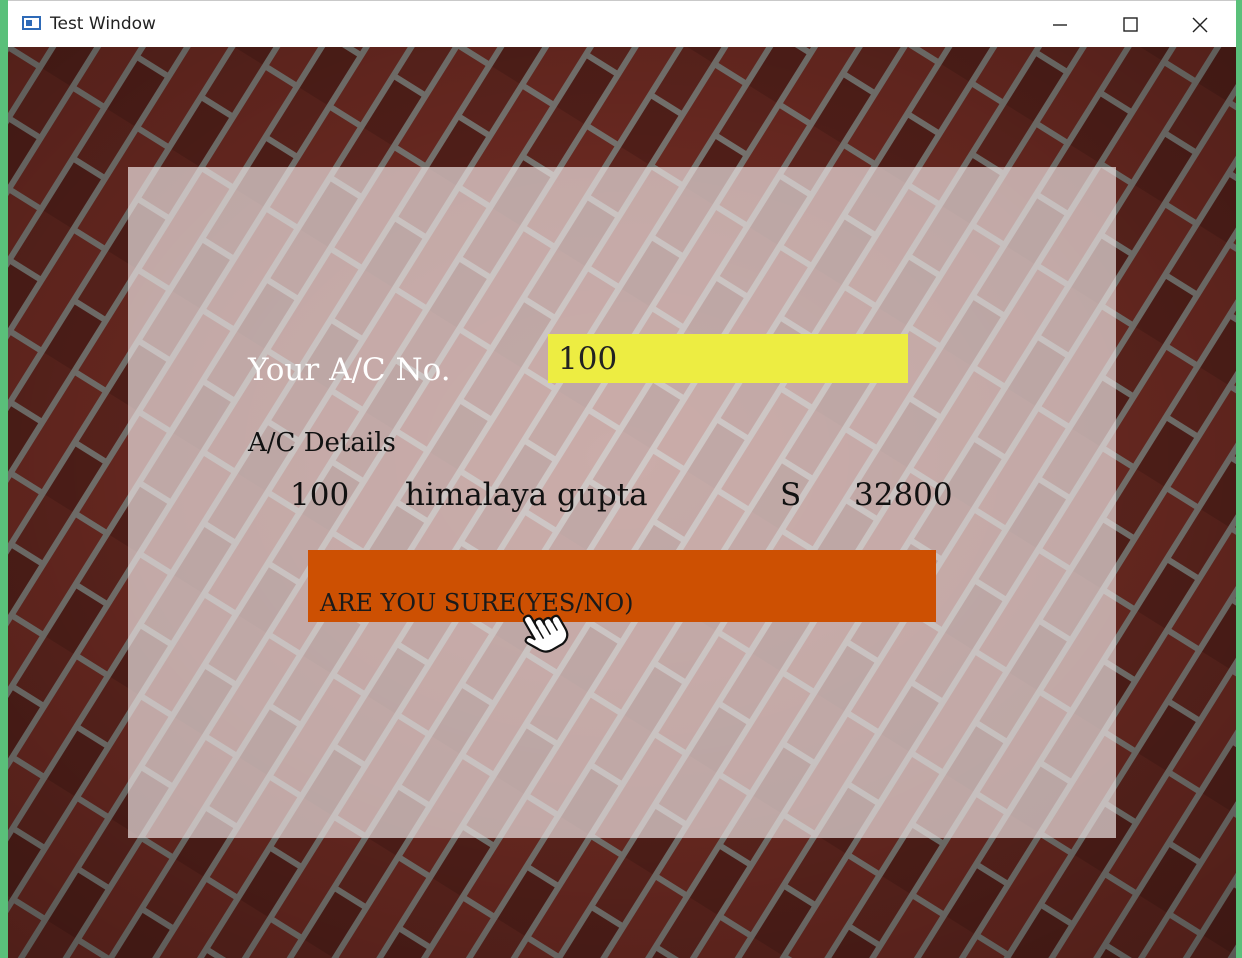 Image resolution: width=1242 pixels, height=958 pixels. What do you see at coordinates (791, 495) in the screenshot?
I see `detail-account-type: S` at bounding box center [791, 495].